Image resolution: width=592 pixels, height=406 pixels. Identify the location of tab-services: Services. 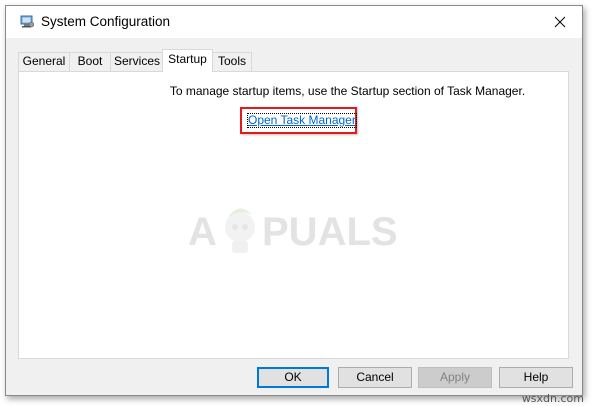
(137, 61).